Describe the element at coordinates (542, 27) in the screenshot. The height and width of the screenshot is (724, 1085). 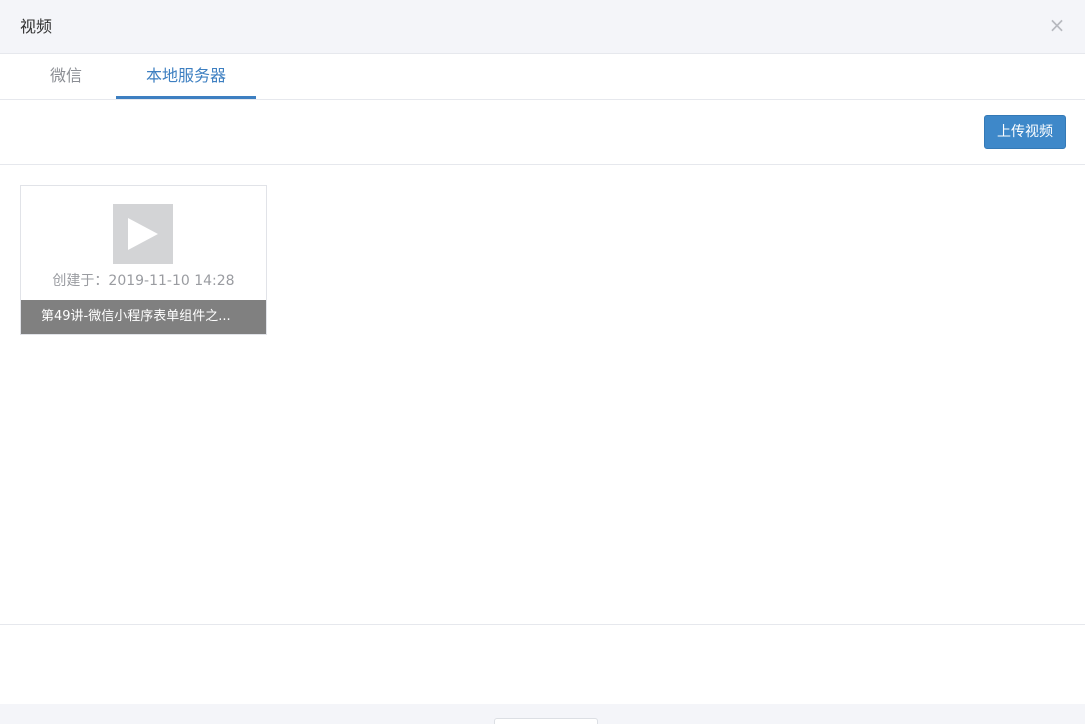
I see `dialog-header: 视频 ×` at that location.